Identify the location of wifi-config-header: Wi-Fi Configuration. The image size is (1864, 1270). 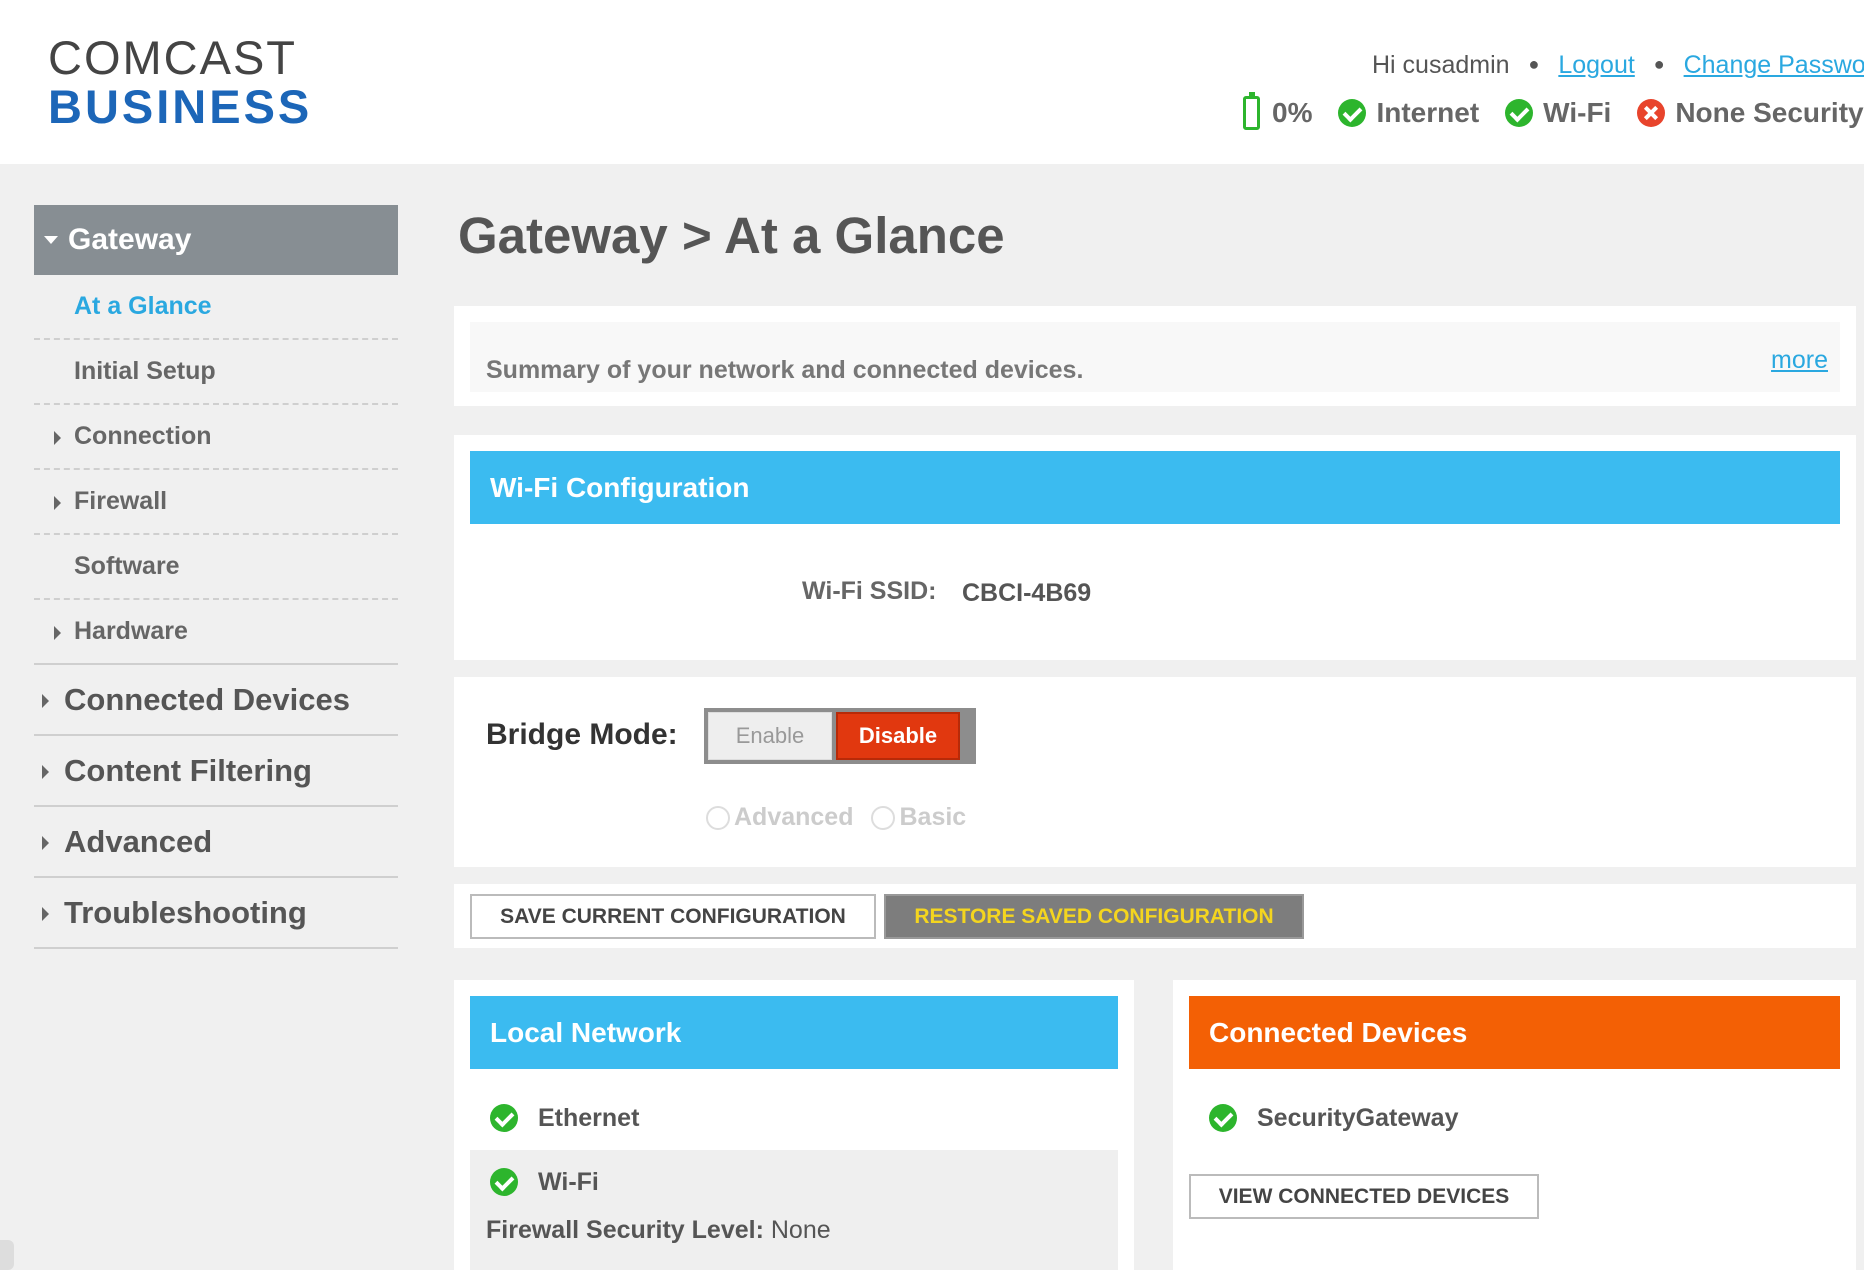
(1155, 487).